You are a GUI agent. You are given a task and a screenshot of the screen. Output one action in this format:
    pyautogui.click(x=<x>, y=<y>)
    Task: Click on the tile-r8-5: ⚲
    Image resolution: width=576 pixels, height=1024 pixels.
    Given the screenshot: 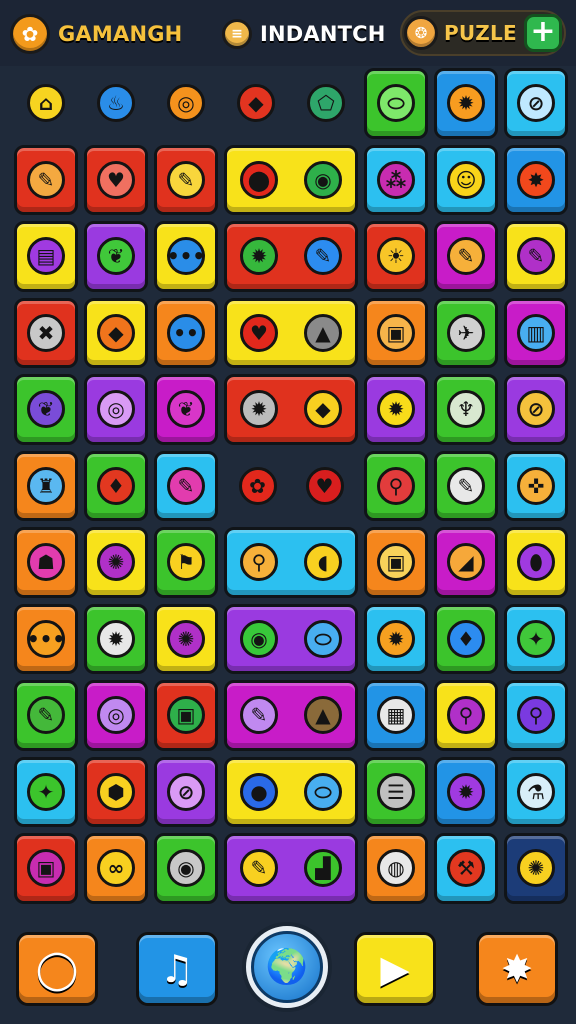 What is the action you would take?
    pyautogui.click(x=466, y=715)
    